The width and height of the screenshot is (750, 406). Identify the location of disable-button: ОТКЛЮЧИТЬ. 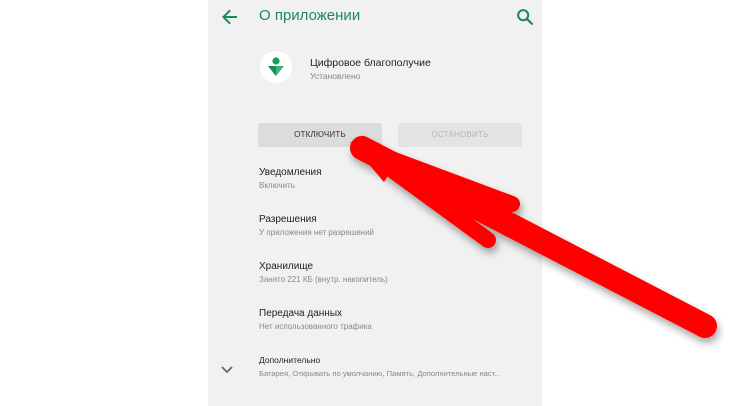
(320, 135).